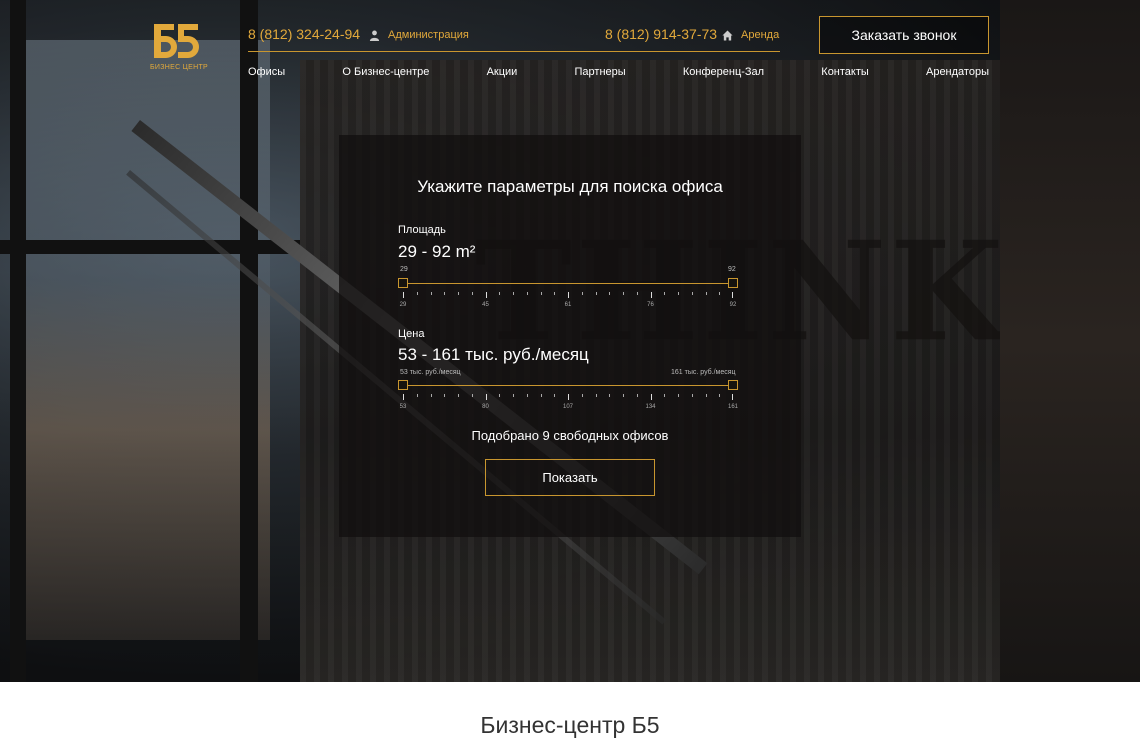 This screenshot has width=1140, height=754. What do you see at coordinates (428, 35) in the screenshot?
I see `administration-label: Администрация` at bounding box center [428, 35].